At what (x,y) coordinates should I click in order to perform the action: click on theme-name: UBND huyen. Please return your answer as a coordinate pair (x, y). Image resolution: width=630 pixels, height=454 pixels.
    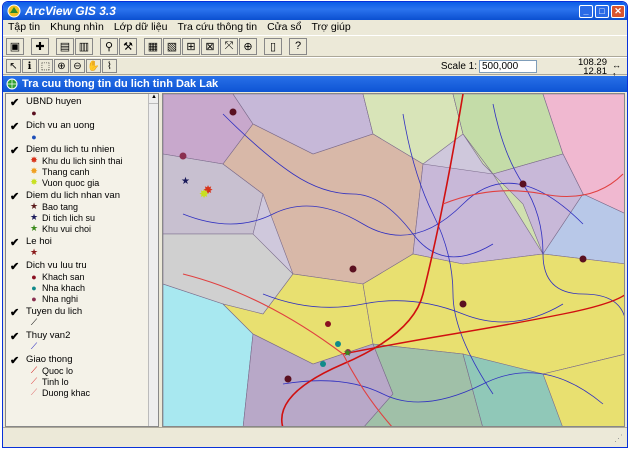
    Looking at the image, I should click on (54, 101).